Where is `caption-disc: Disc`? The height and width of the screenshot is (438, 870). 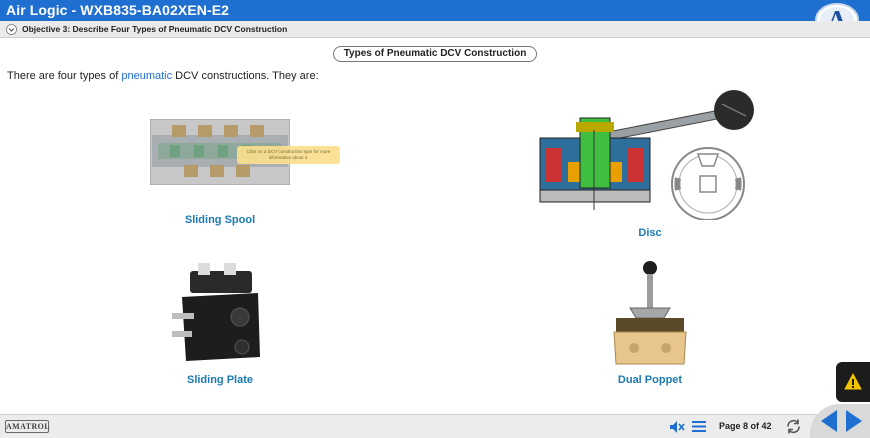 caption-disc: Disc is located at coordinates (650, 233).